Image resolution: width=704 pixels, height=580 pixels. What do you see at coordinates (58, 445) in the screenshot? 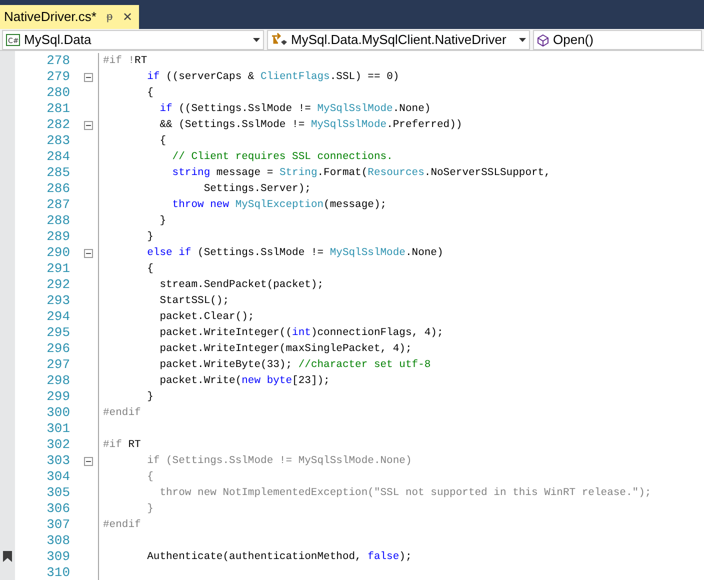
I see `line-number: 302` at bounding box center [58, 445].